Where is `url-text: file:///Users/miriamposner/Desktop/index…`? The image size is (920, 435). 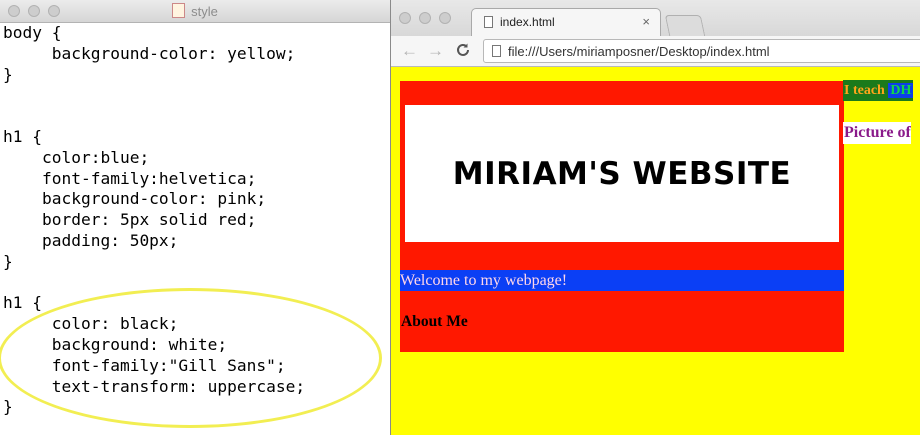
url-text: file:///Users/miriamposner/Desktop/index… is located at coordinates (639, 51).